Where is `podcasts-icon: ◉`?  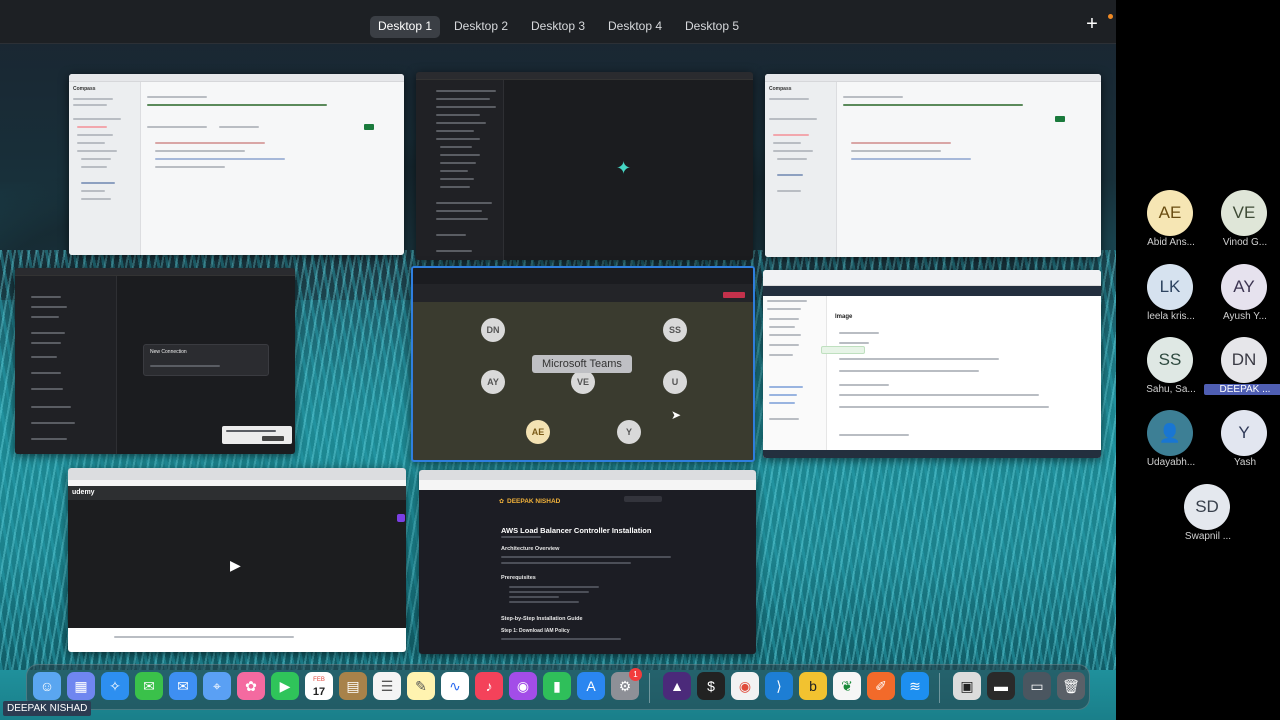
podcasts-icon: ◉ is located at coordinates (523, 686).